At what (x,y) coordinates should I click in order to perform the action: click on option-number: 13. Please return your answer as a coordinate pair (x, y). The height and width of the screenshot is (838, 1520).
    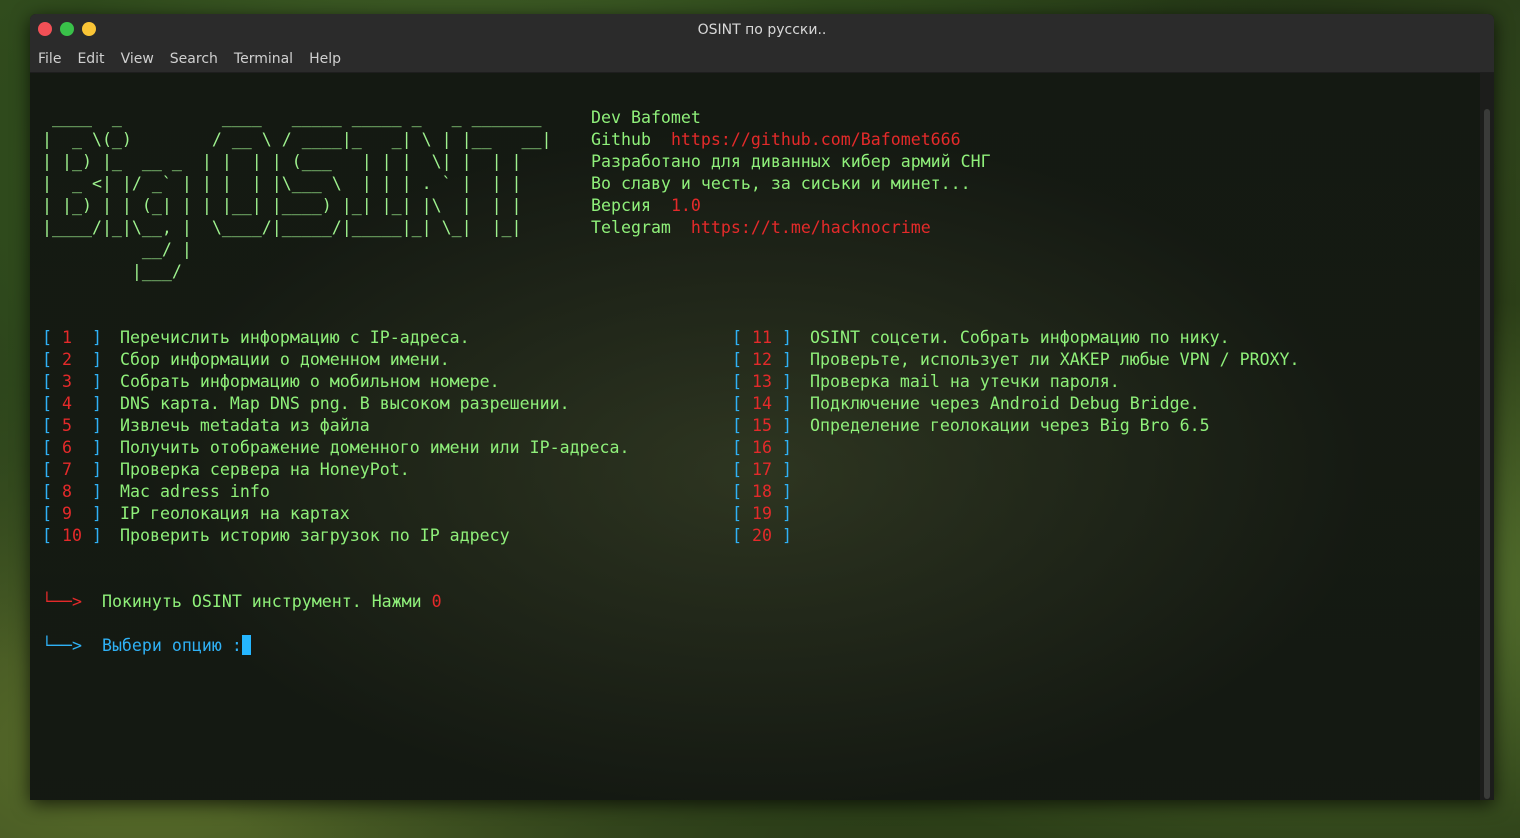
    Looking at the image, I should click on (761, 381).